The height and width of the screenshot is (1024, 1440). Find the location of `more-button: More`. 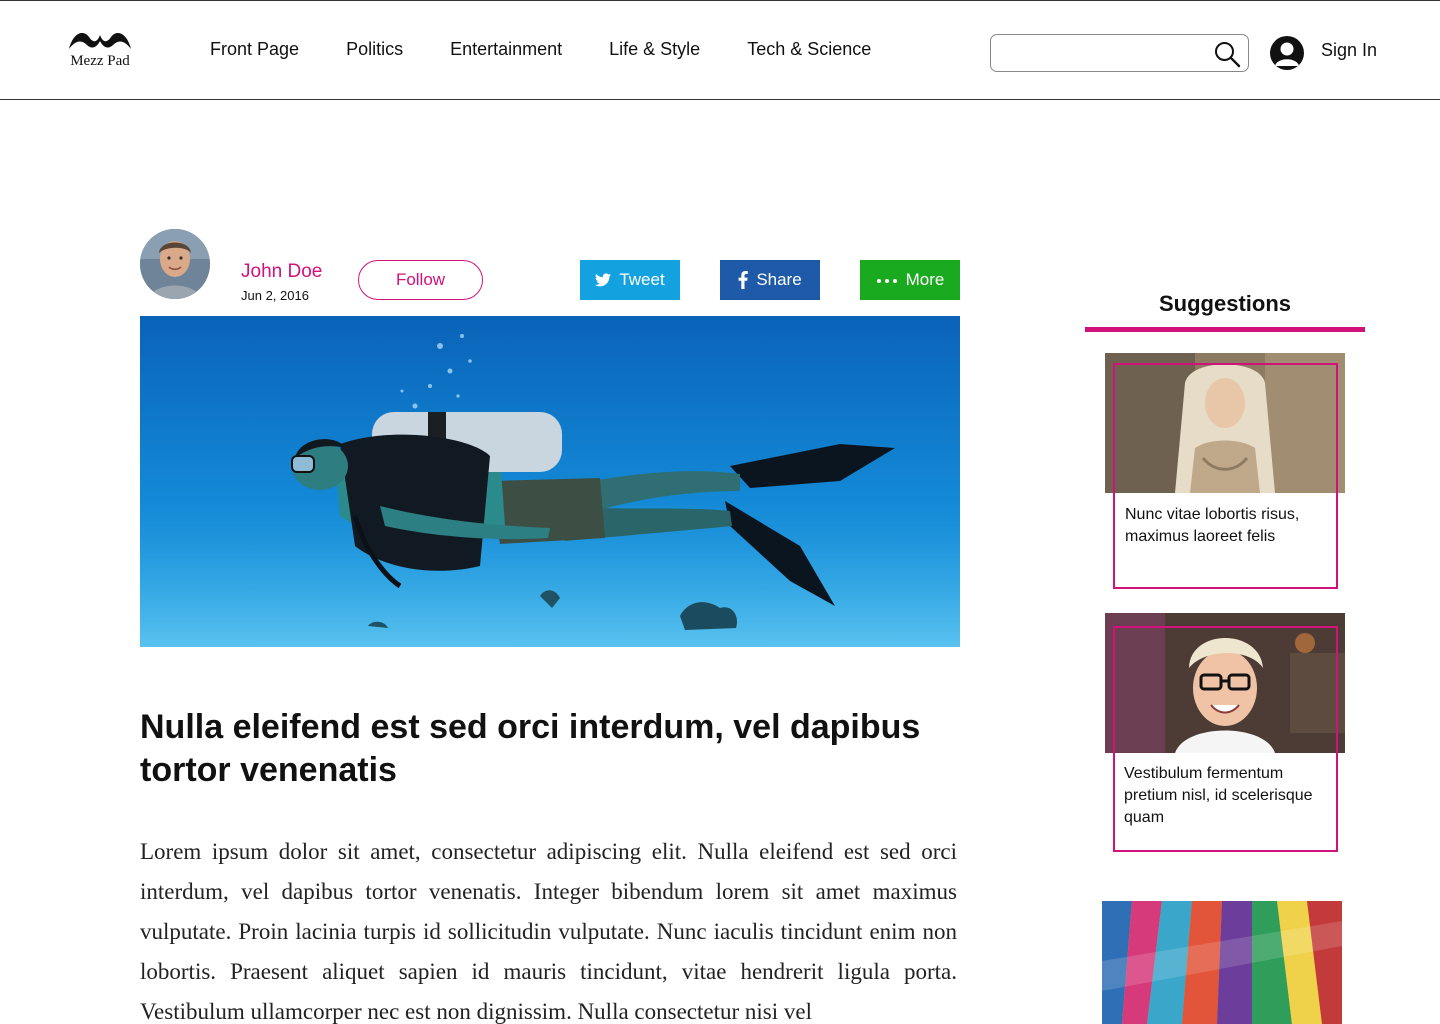

more-button: More is located at coordinates (910, 280).